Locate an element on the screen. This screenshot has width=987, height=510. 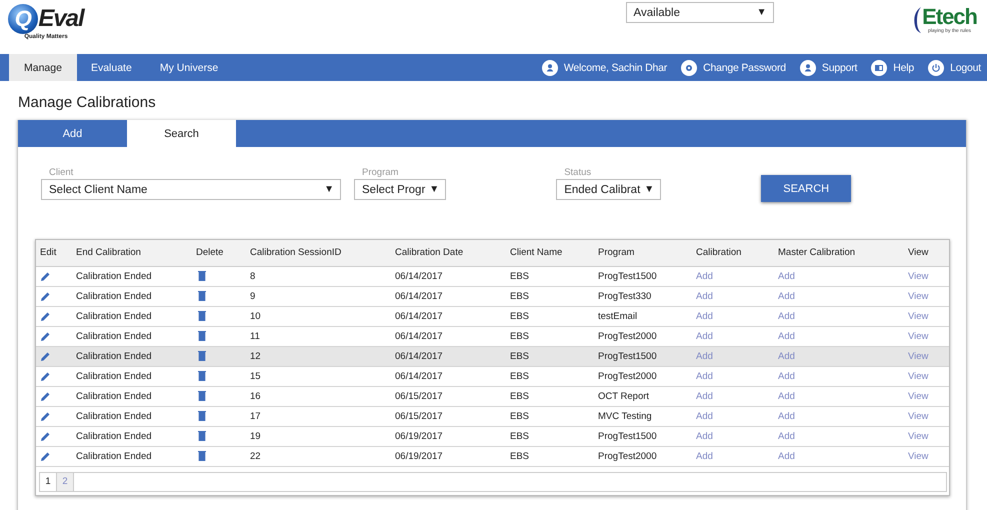
table-cell: MVC Testing is located at coordinates (625, 416).